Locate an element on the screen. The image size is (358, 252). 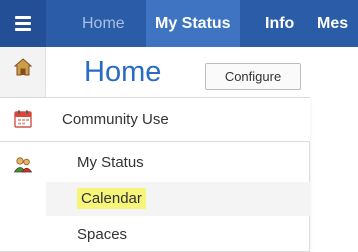
hamburger-menu-icon is located at coordinates (23, 23).